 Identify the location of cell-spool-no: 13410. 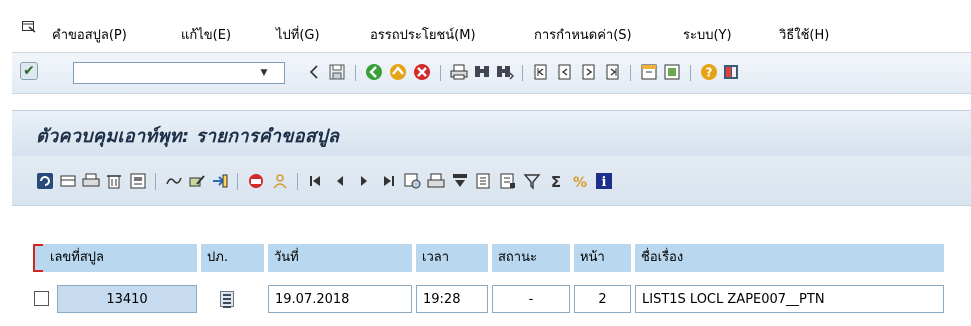
(127, 299).